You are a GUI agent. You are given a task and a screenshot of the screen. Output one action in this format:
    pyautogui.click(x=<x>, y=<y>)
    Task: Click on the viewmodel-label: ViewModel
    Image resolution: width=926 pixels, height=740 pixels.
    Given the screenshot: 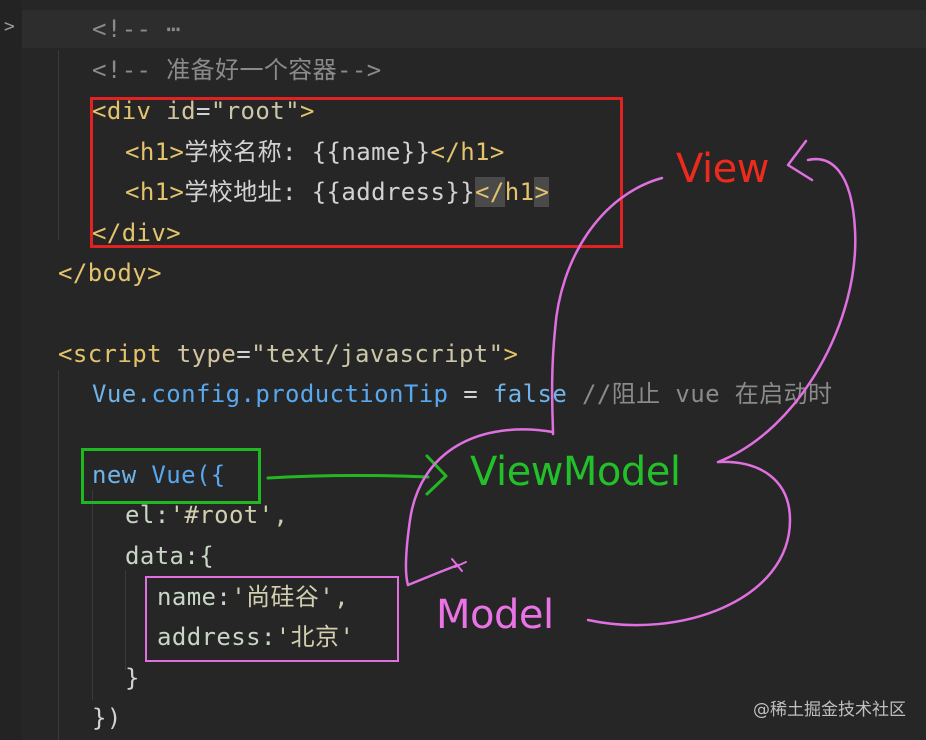 What is the action you would take?
    pyautogui.click(x=575, y=472)
    